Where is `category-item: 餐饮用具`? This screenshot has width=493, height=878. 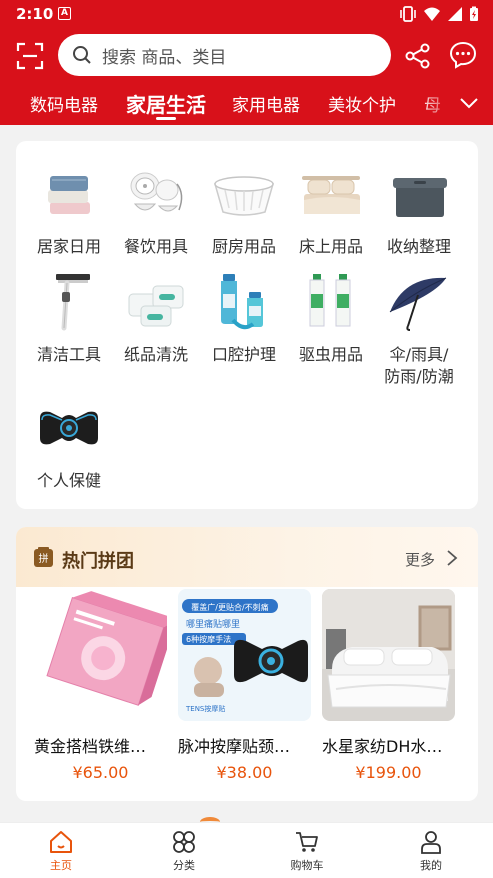
category-item: 餐饮用具 is located at coordinates (156, 211).